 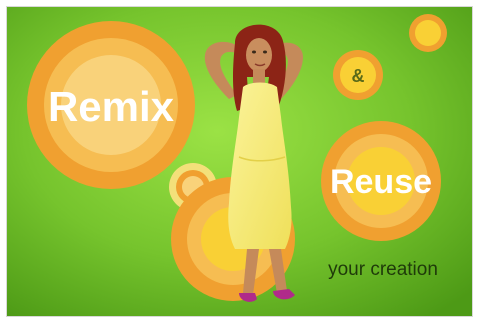 I want to click on face, so click(x=259, y=55).